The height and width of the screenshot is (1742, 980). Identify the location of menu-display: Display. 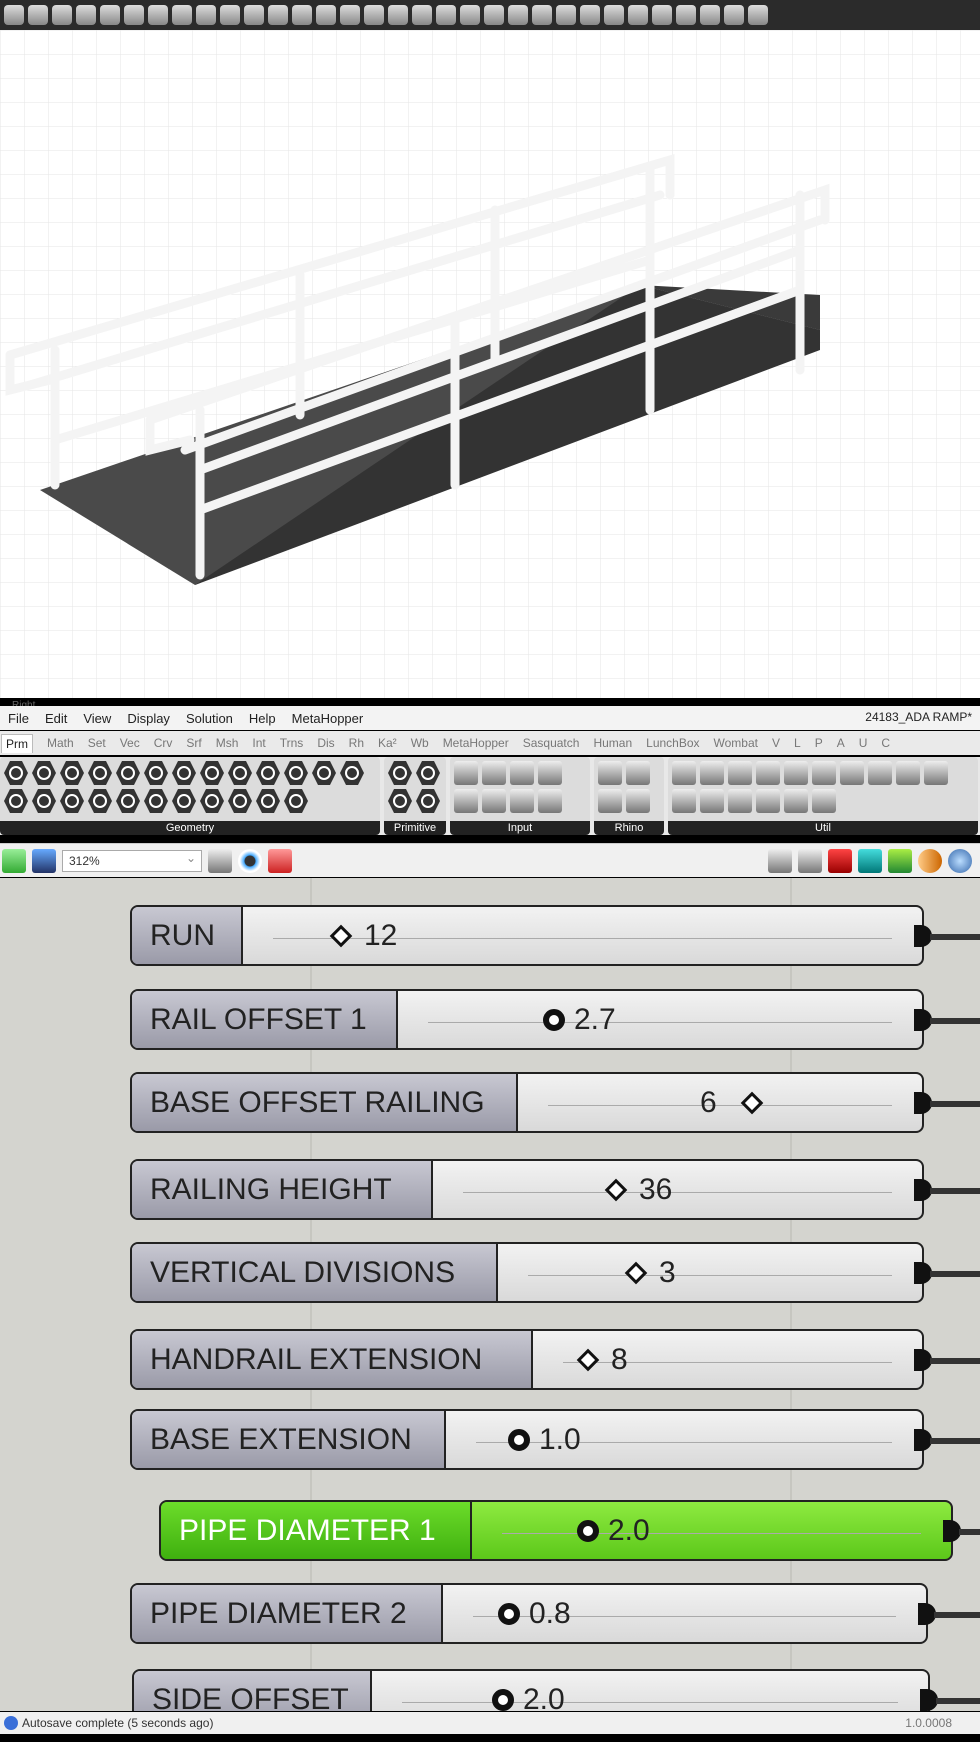
(148, 718).